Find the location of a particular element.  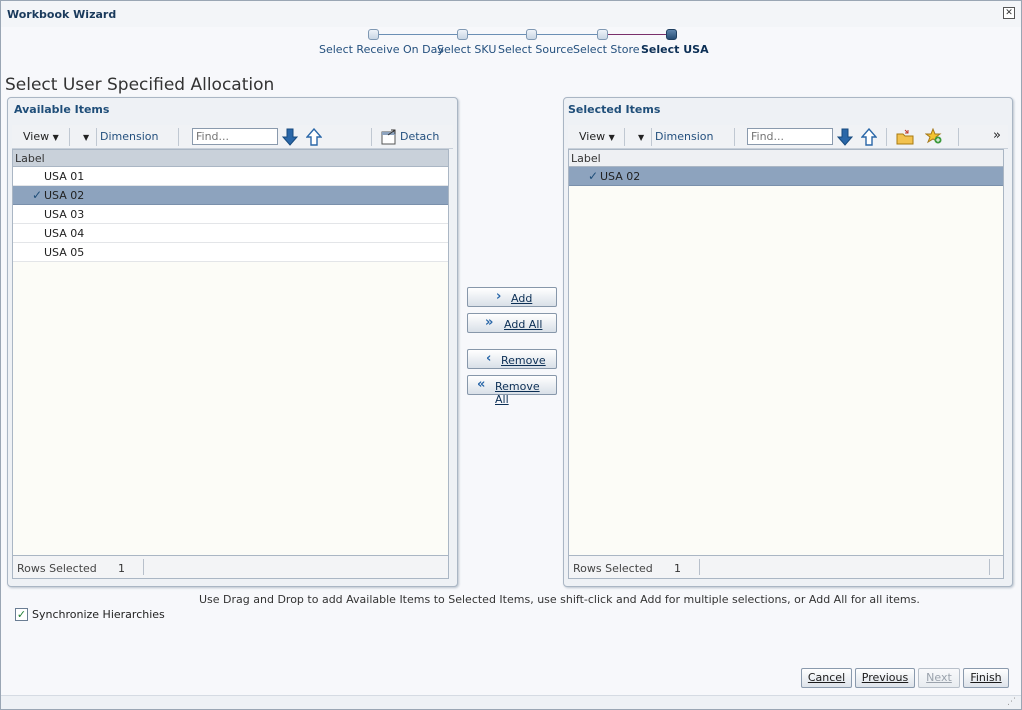

selected-find-input is located at coordinates (790, 136).